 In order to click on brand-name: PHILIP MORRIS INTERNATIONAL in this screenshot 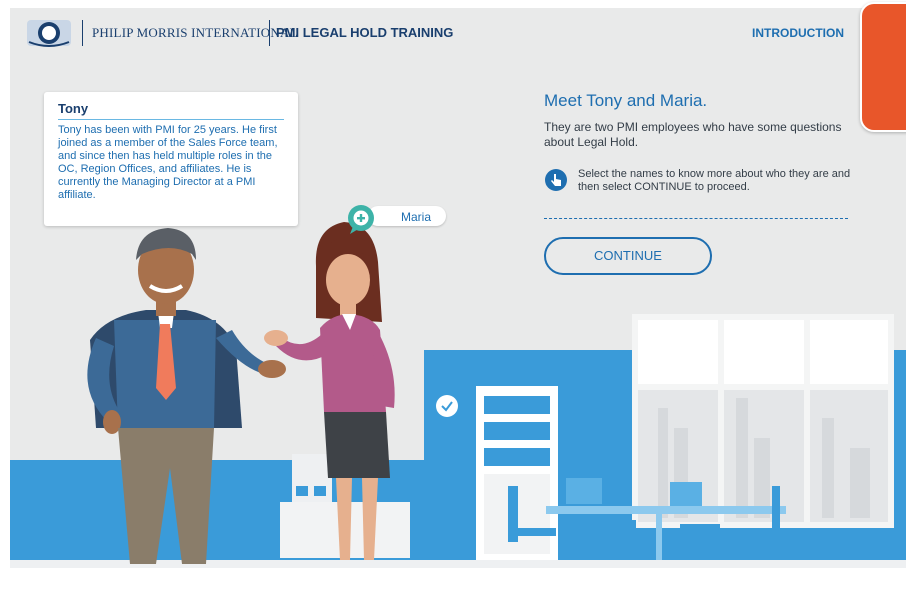, I will do `click(195, 32)`.